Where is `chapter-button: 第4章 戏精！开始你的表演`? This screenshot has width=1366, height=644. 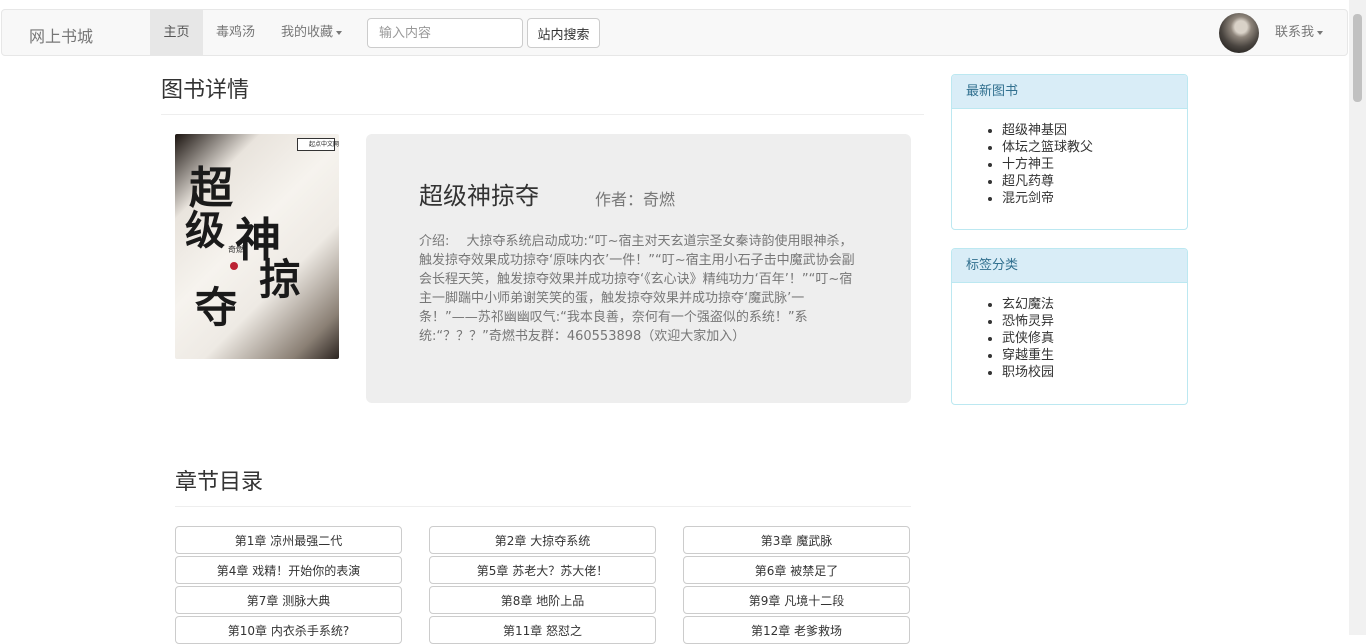
chapter-button: 第4章 戏精！开始你的表演 is located at coordinates (288, 570).